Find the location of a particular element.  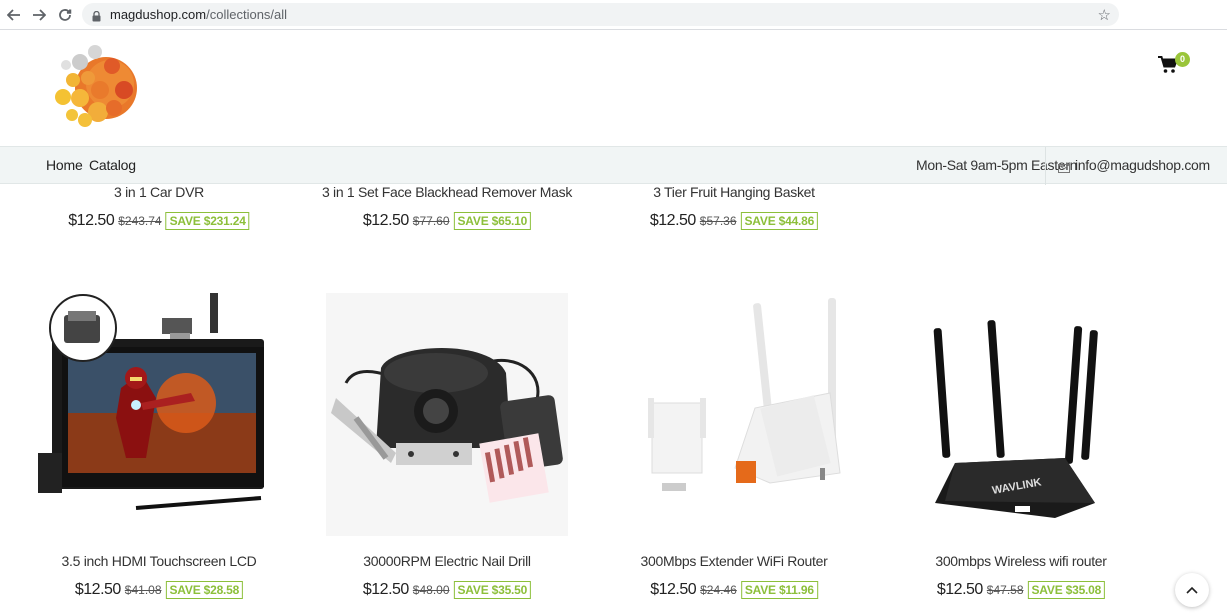

url-domain: magdushop.com is located at coordinates (158, 14).